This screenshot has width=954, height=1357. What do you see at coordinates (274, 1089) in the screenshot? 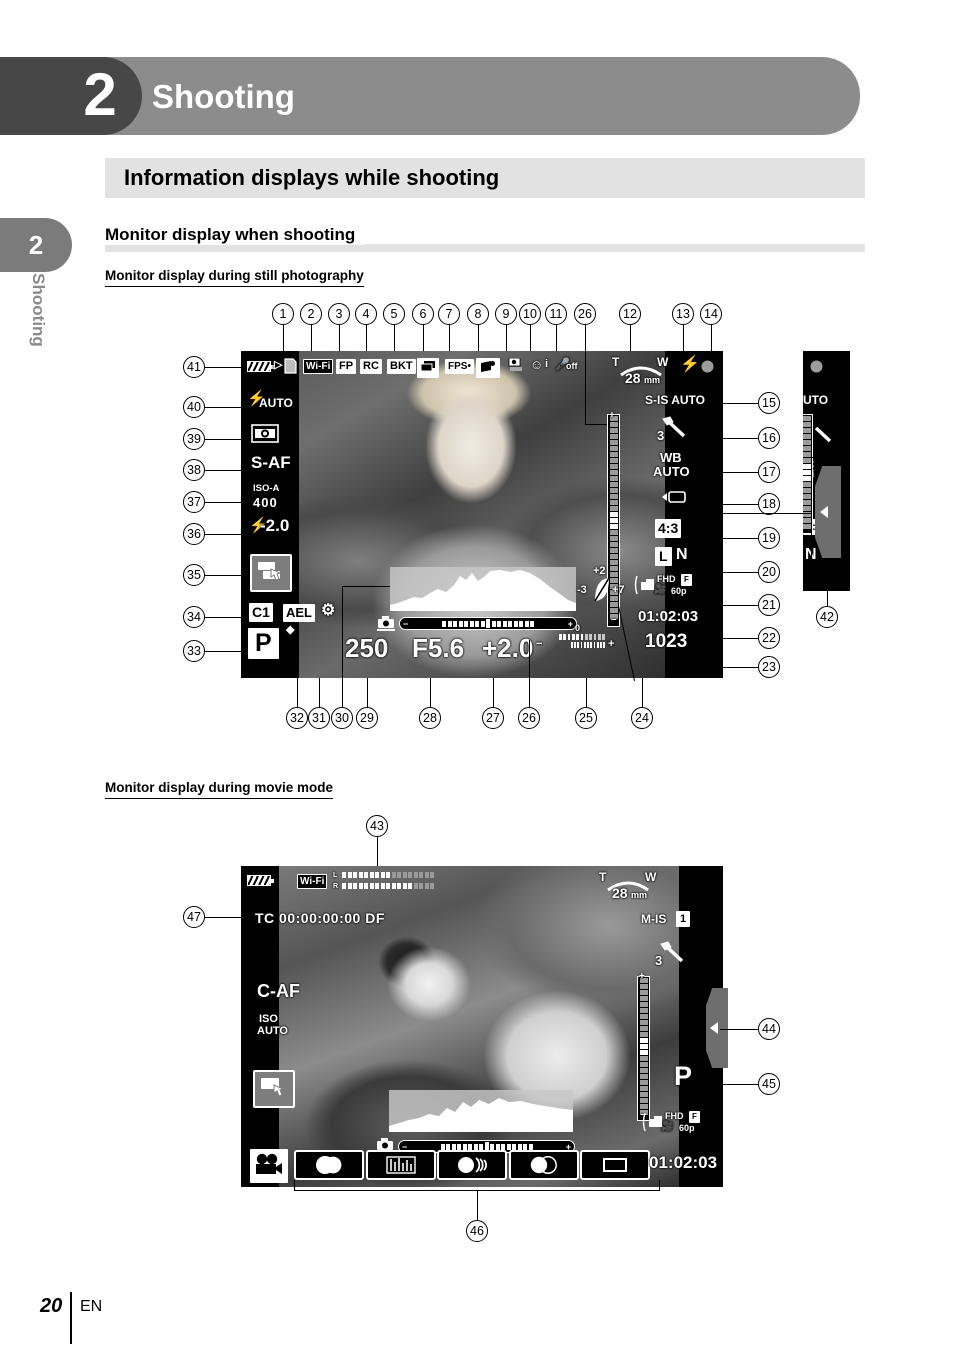
I see `touch-shutter-icon-movie` at bounding box center [274, 1089].